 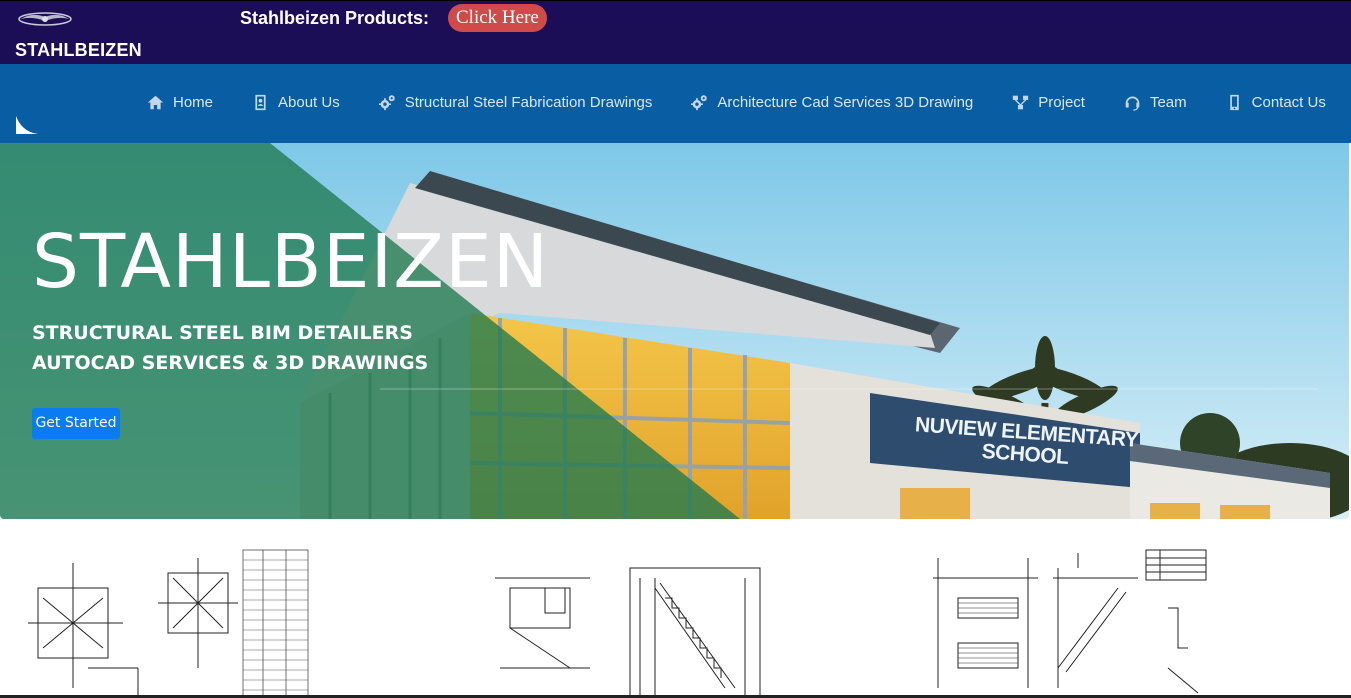 What do you see at coordinates (45, 19) in the screenshot?
I see `logo-wings-icon` at bounding box center [45, 19].